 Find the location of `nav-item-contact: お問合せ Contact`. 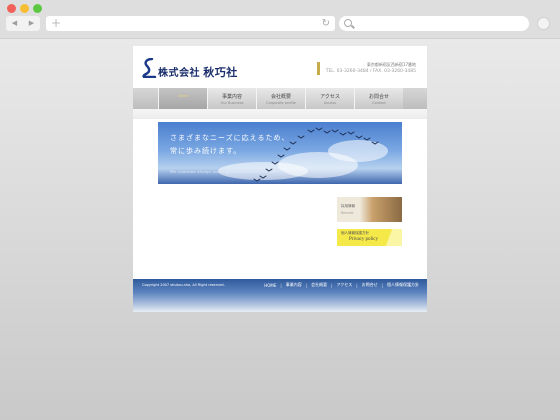

nav-item-contact: お問合せ Contact is located at coordinates (378, 98).